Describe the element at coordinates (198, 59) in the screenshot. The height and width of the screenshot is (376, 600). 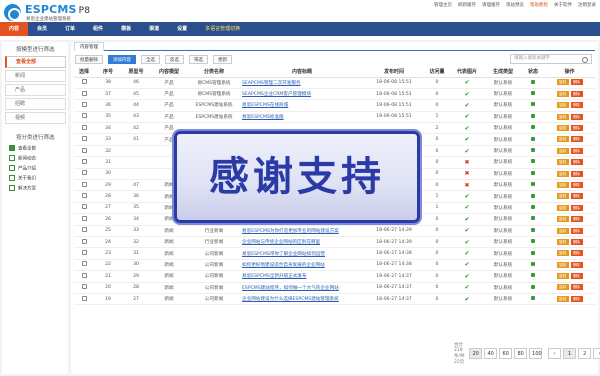
I see `filter-button: 筛选` at that location.